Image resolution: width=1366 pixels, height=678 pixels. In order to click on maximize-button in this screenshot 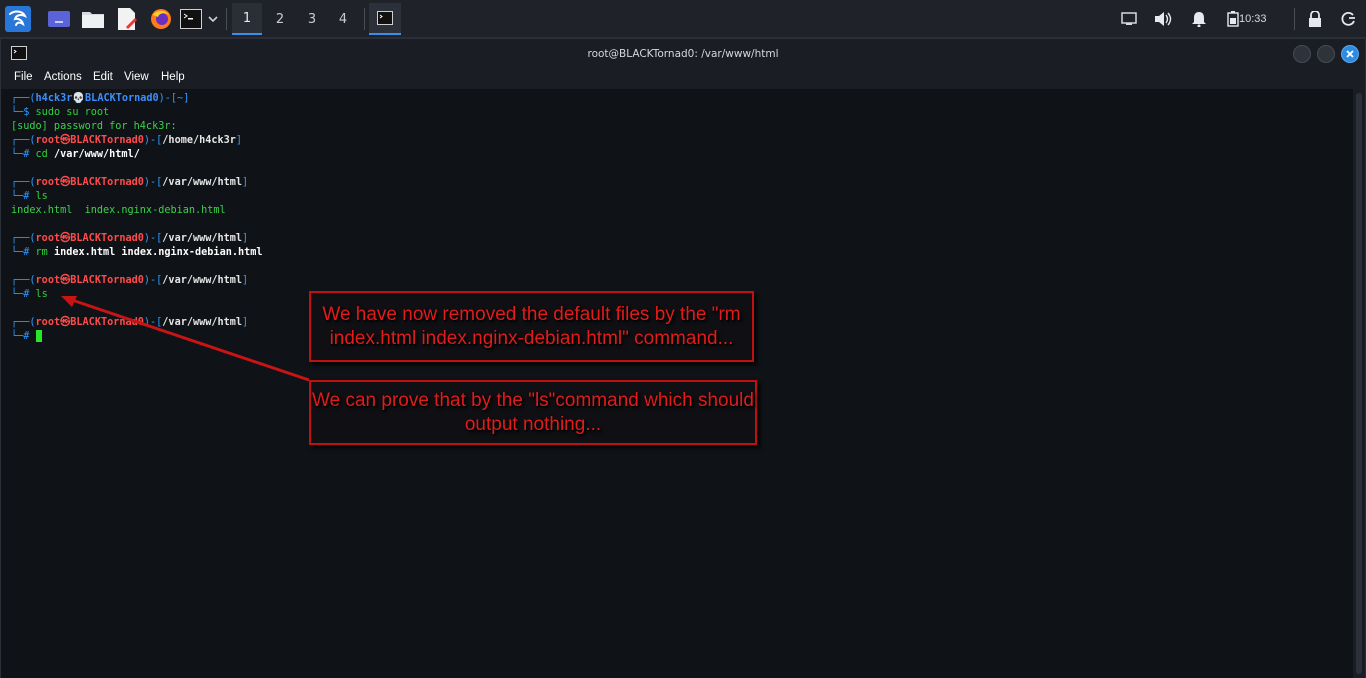, I will do `click(1326, 54)`.